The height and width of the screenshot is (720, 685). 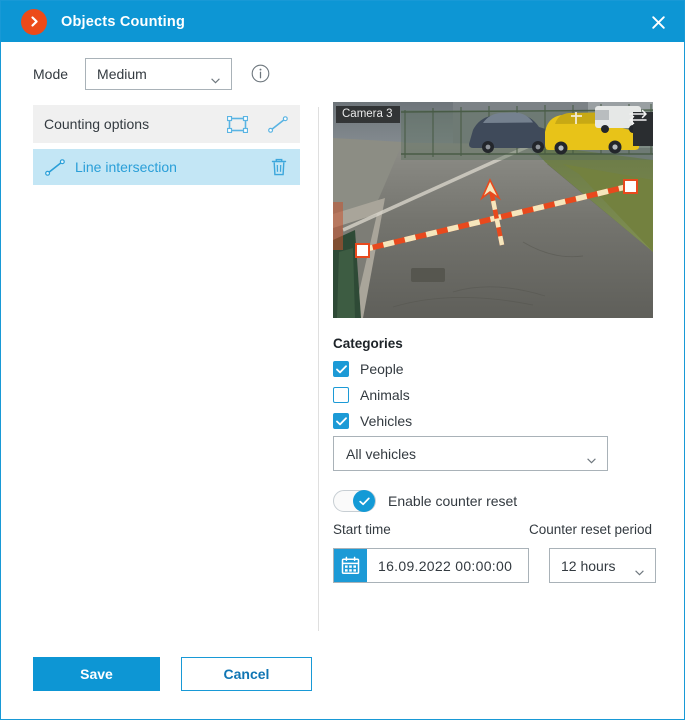 I want to click on camera-scene, so click(x=493, y=210).